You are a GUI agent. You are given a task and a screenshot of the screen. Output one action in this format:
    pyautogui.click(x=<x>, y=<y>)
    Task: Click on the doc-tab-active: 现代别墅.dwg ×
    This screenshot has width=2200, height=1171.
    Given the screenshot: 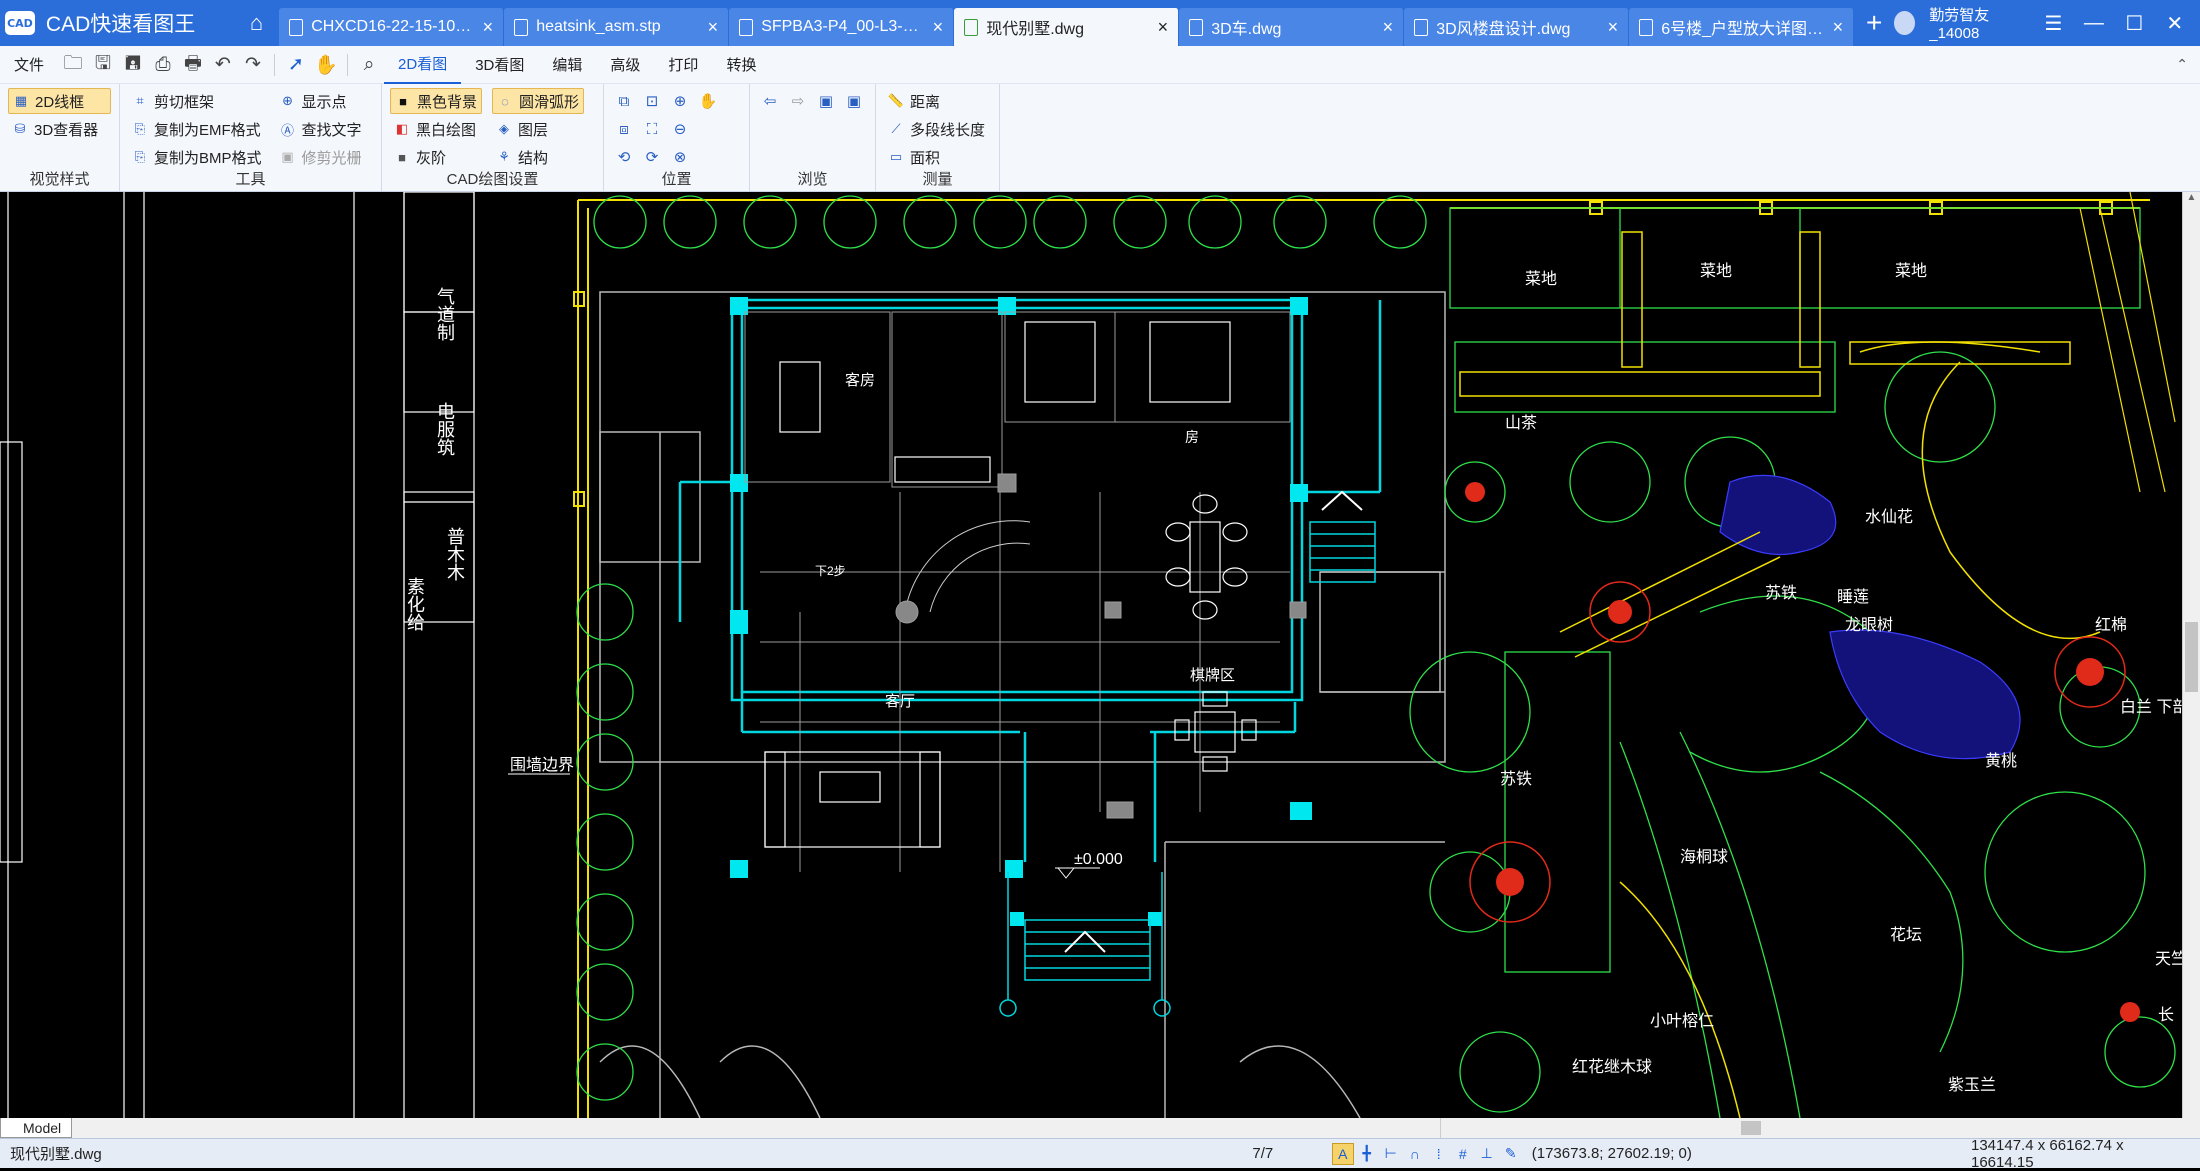 What is the action you would take?
    pyautogui.click(x=1067, y=27)
    